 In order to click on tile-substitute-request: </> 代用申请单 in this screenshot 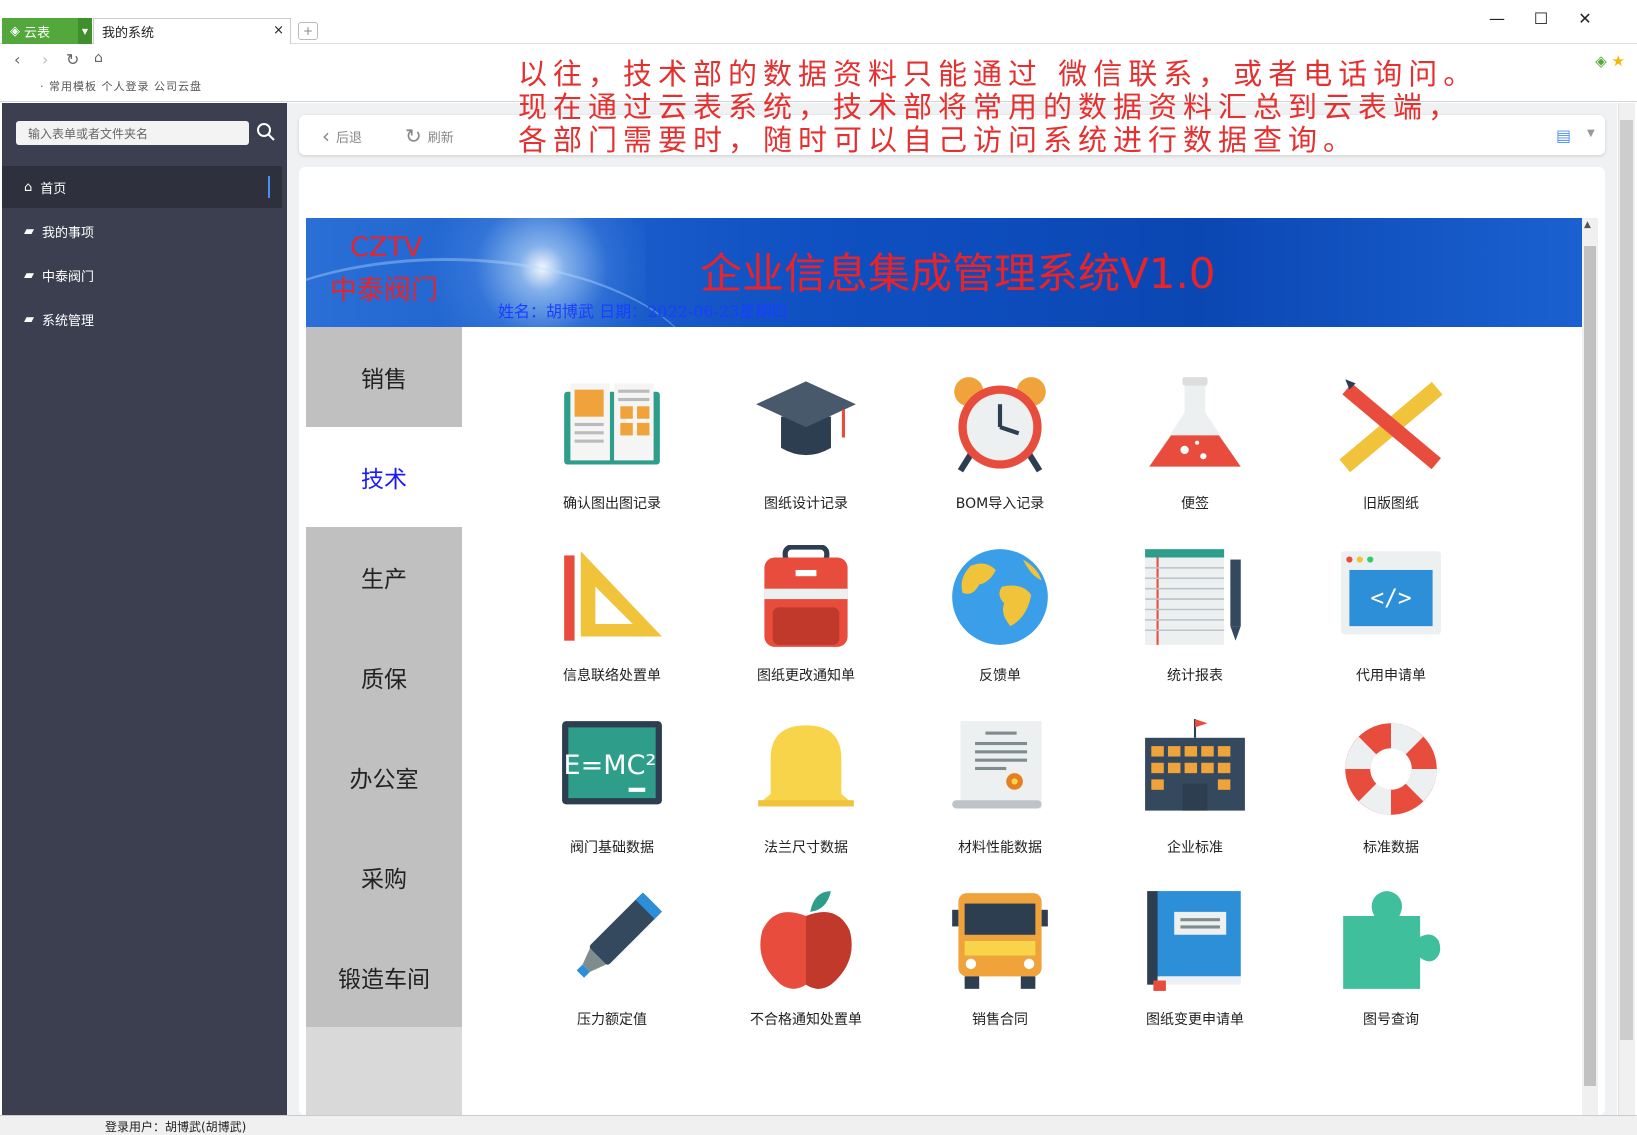, I will do `click(1391, 630)`.